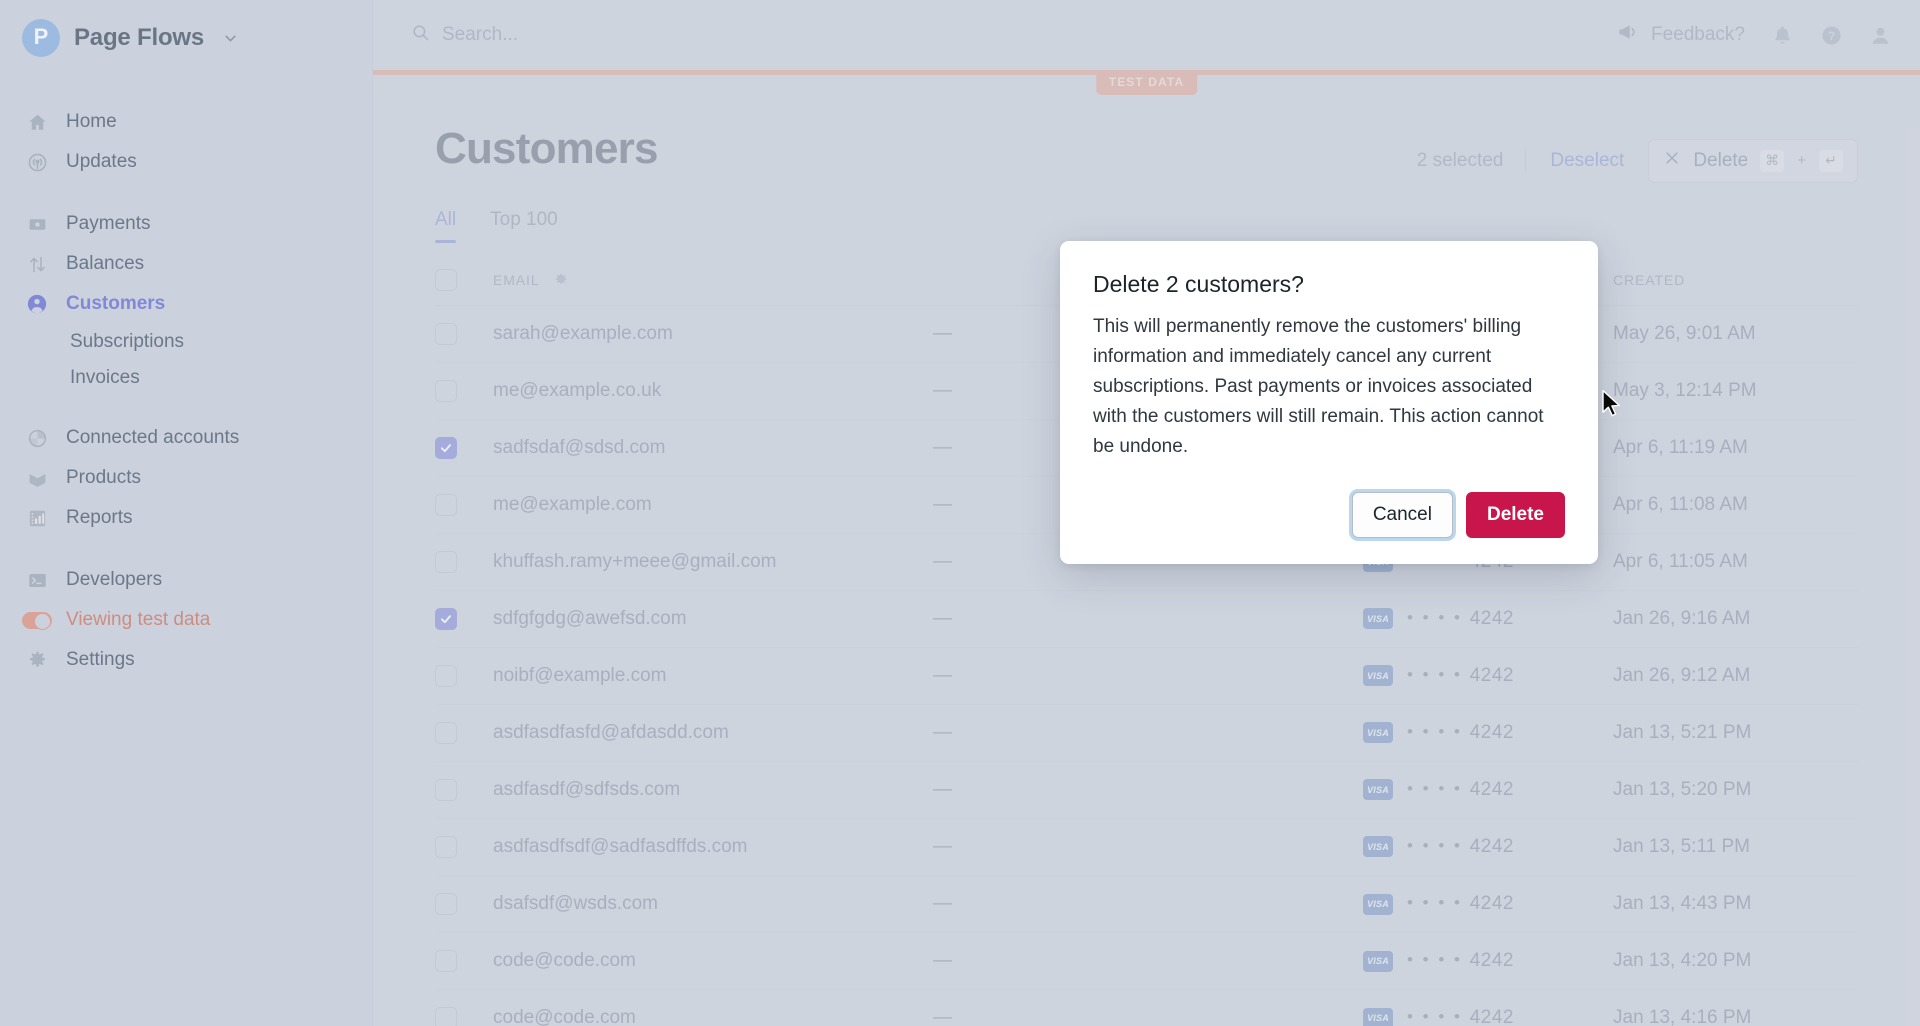  I want to click on toggle-on-icon, so click(37, 620).